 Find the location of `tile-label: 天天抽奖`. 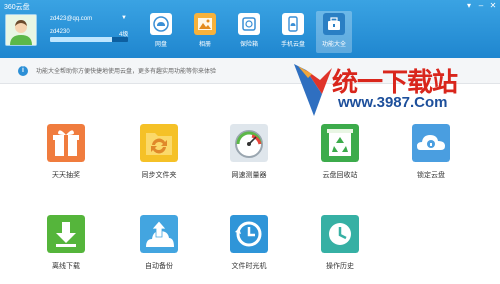

tile-label: 天天抽奖 is located at coordinates (66, 175).